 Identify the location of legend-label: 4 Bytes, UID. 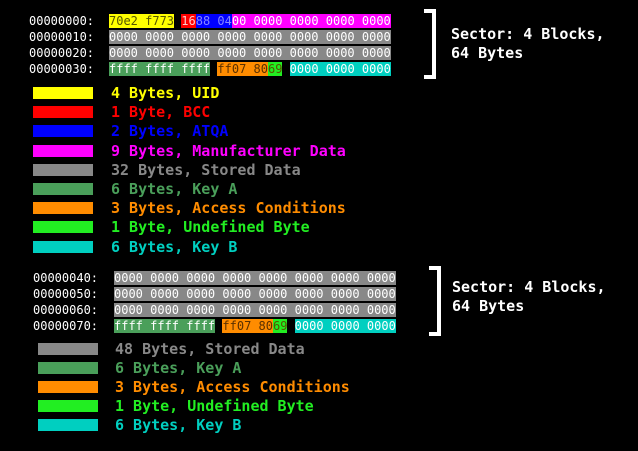
(165, 93).